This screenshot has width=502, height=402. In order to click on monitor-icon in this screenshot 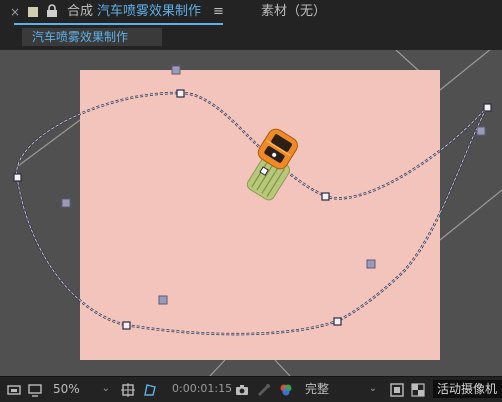, I will do `click(35, 390)`.